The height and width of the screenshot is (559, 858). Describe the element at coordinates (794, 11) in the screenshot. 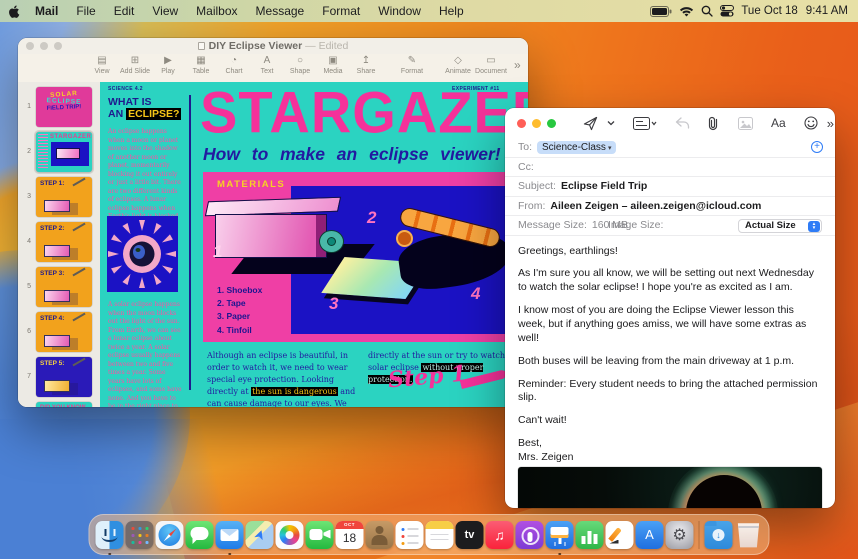

I see `menu-bar-clock: Tue Oct 18 9:41 AM` at that location.